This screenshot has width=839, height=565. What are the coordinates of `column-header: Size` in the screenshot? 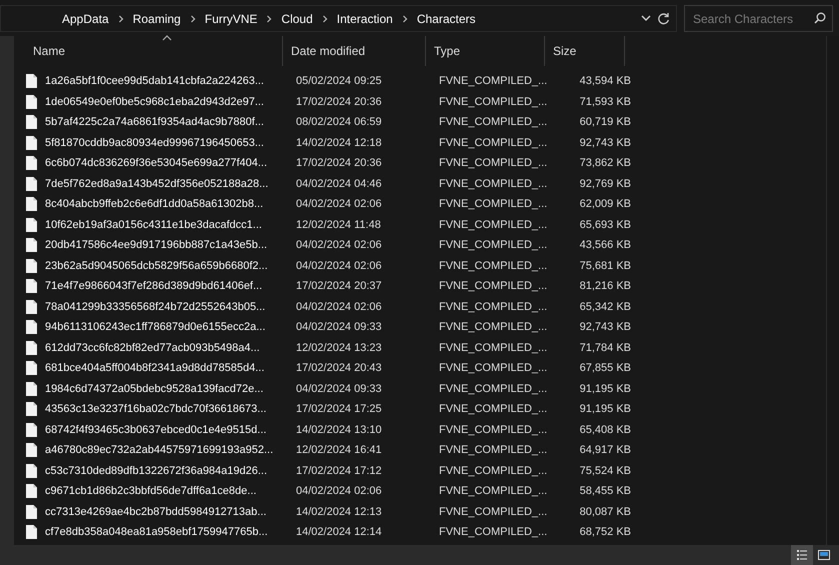 It's located at (585, 51).